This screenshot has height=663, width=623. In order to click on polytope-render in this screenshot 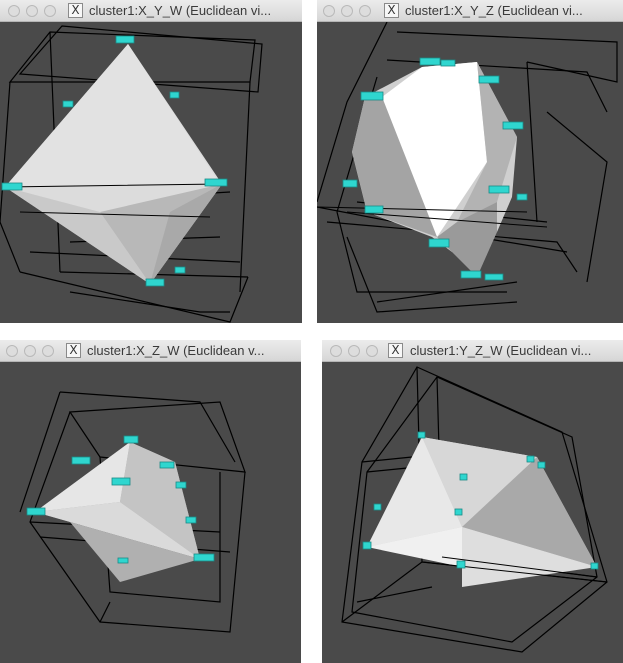, I will do `click(132, 512)`.